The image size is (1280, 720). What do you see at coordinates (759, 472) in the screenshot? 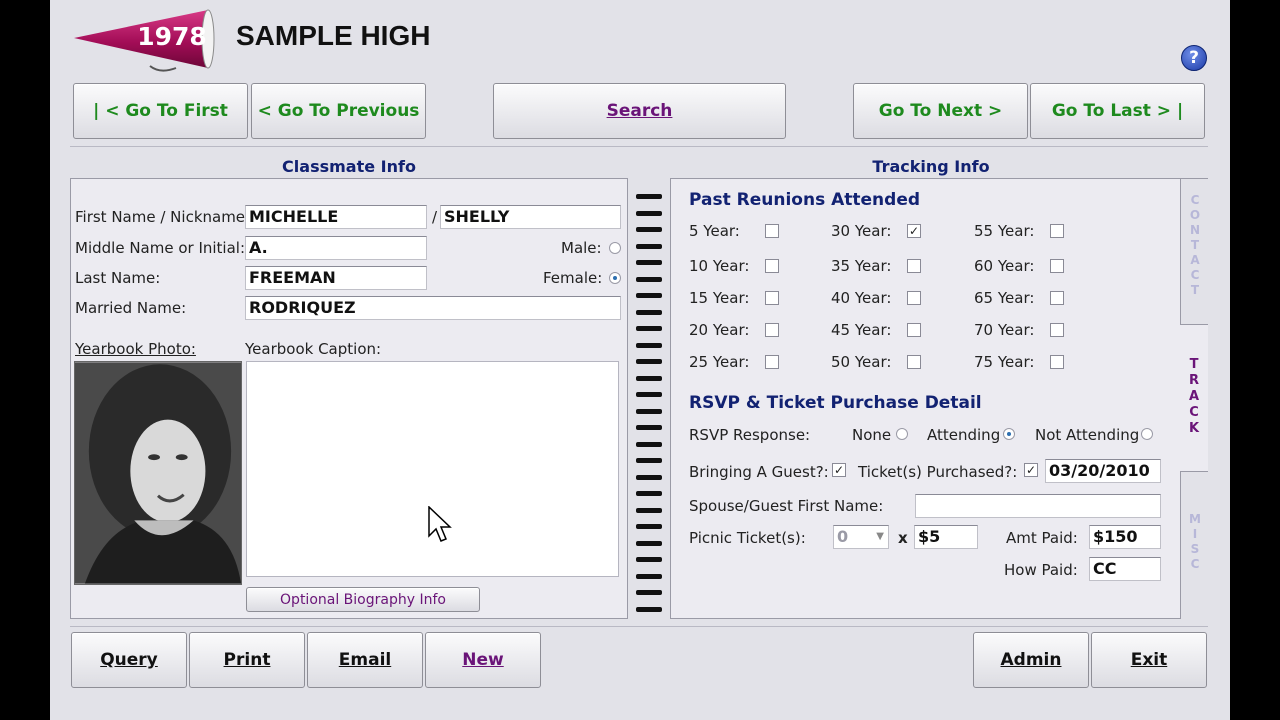
I see `bringing-guest-label: Bringing A Guest?:` at bounding box center [759, 472].